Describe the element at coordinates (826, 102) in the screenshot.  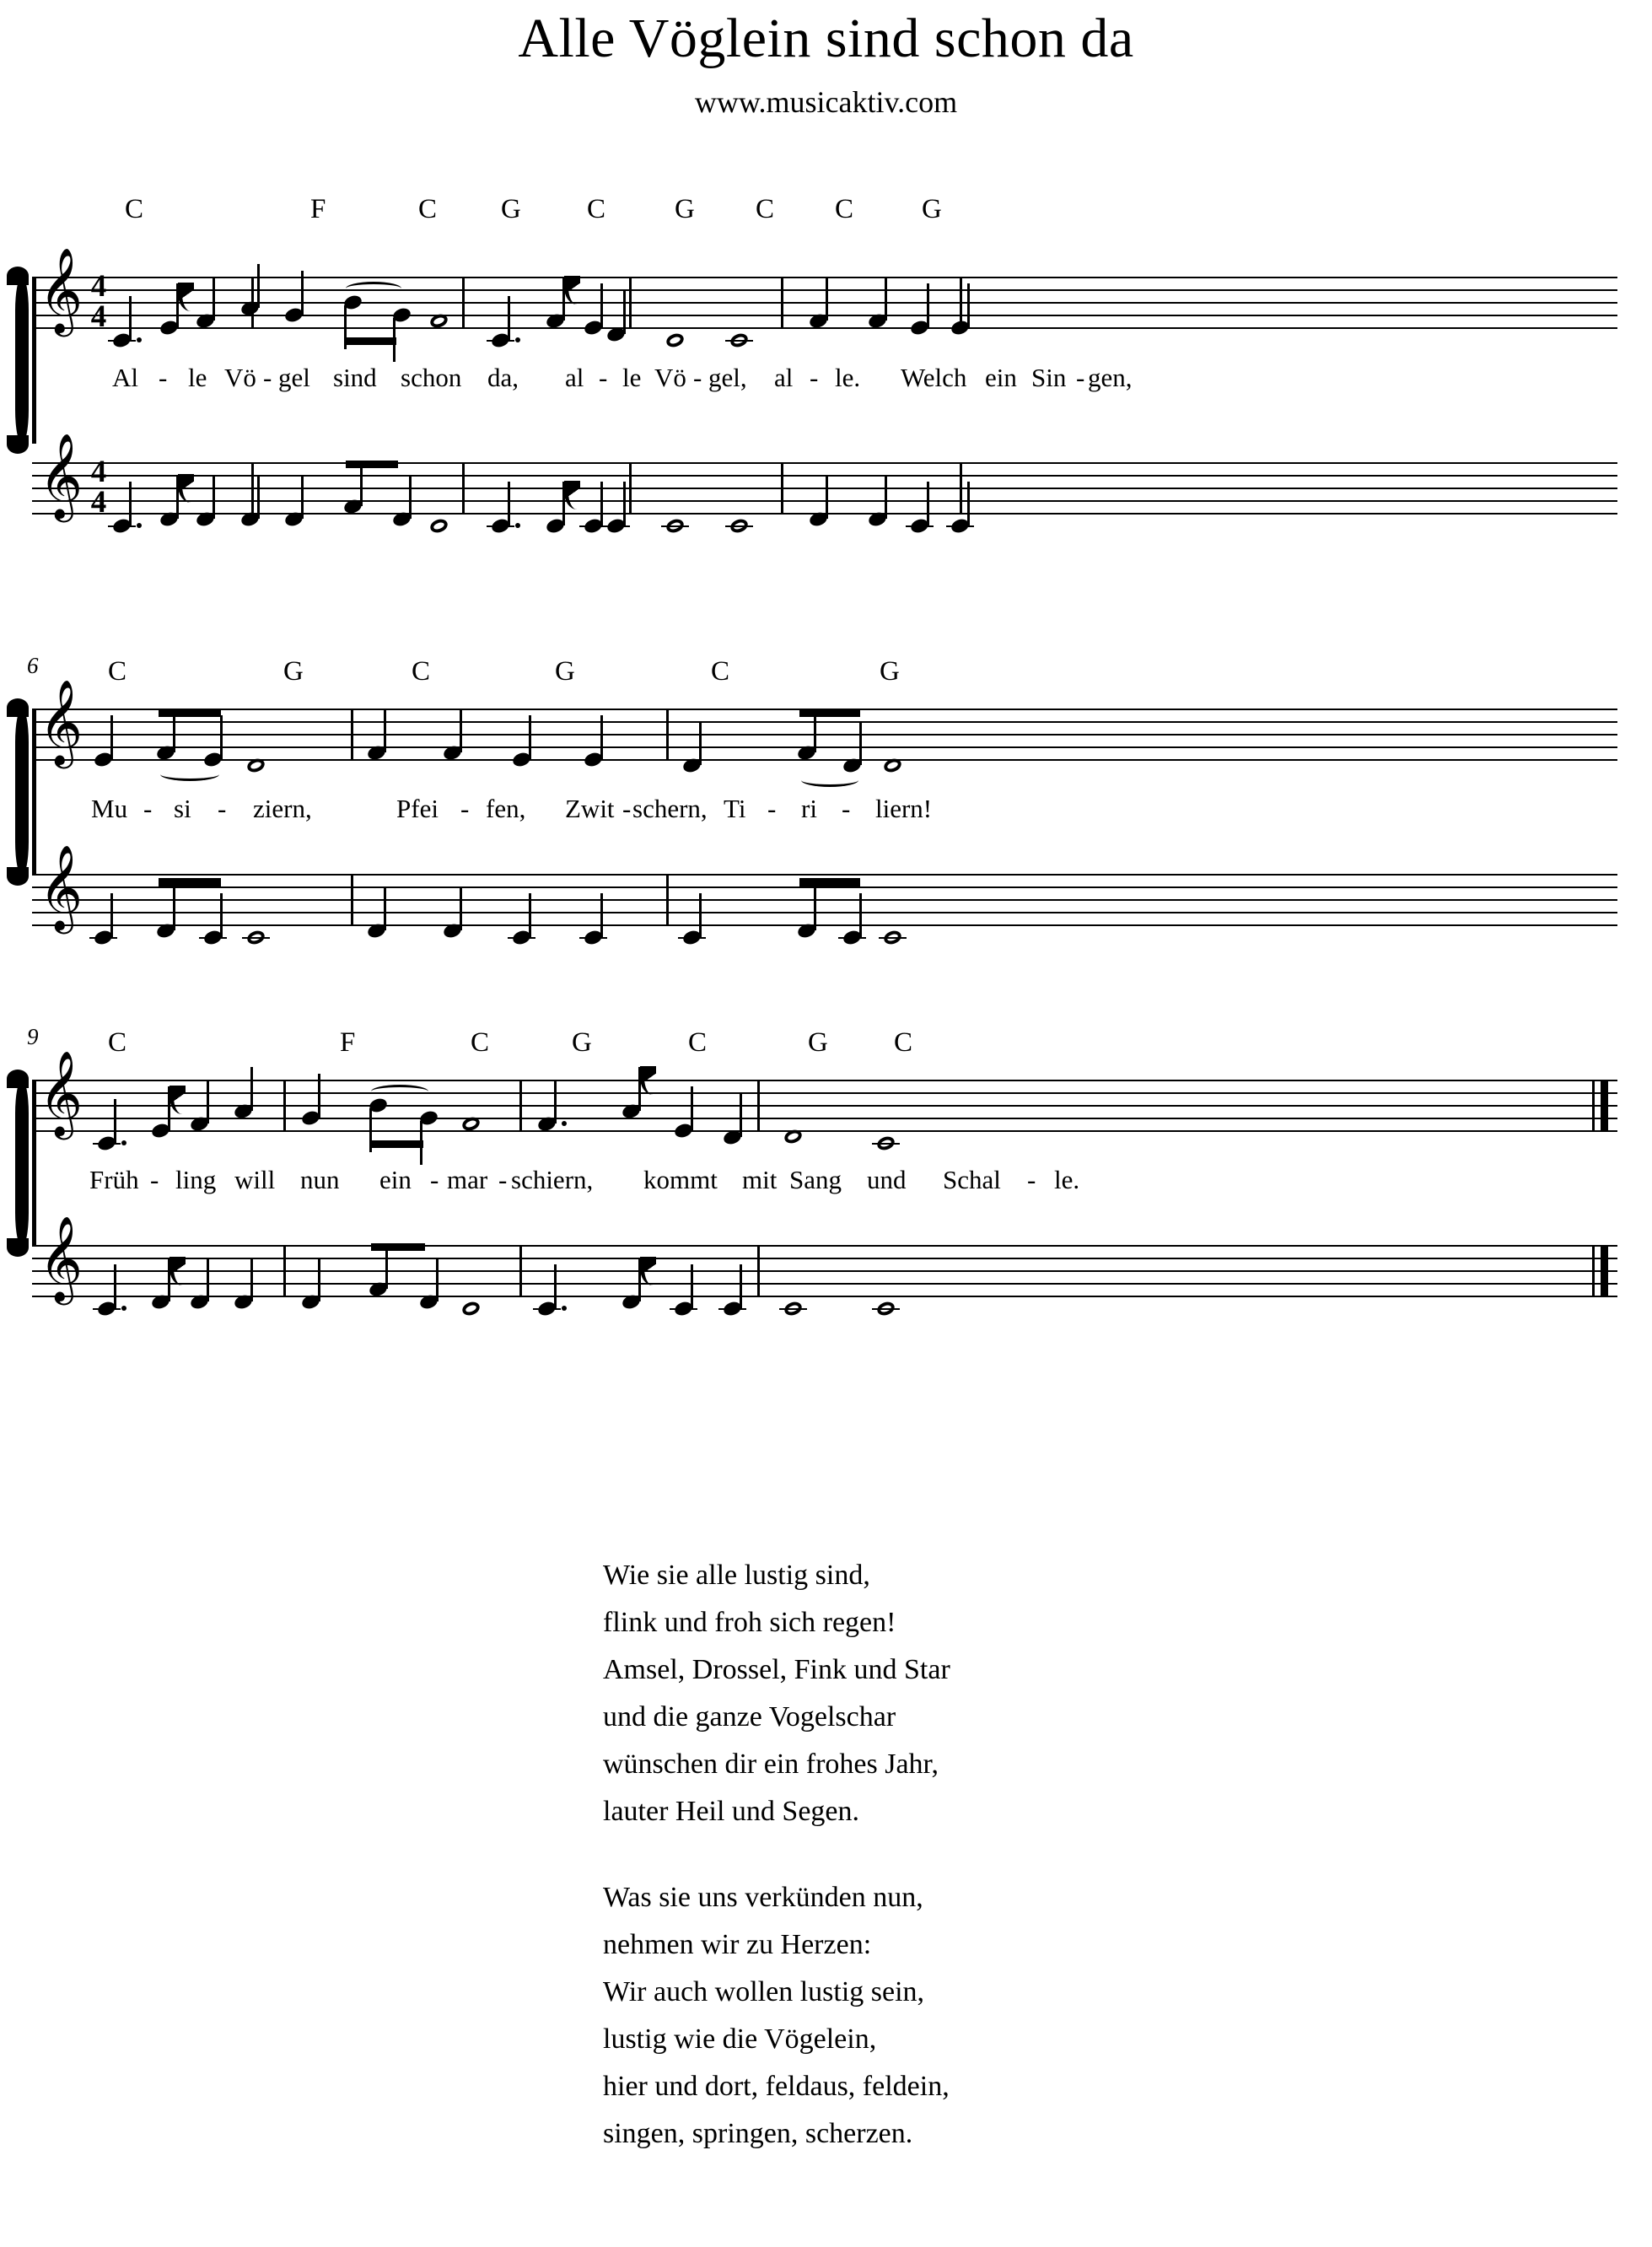
I see `page-subtitle: www.musicaktiv.com` at that location.